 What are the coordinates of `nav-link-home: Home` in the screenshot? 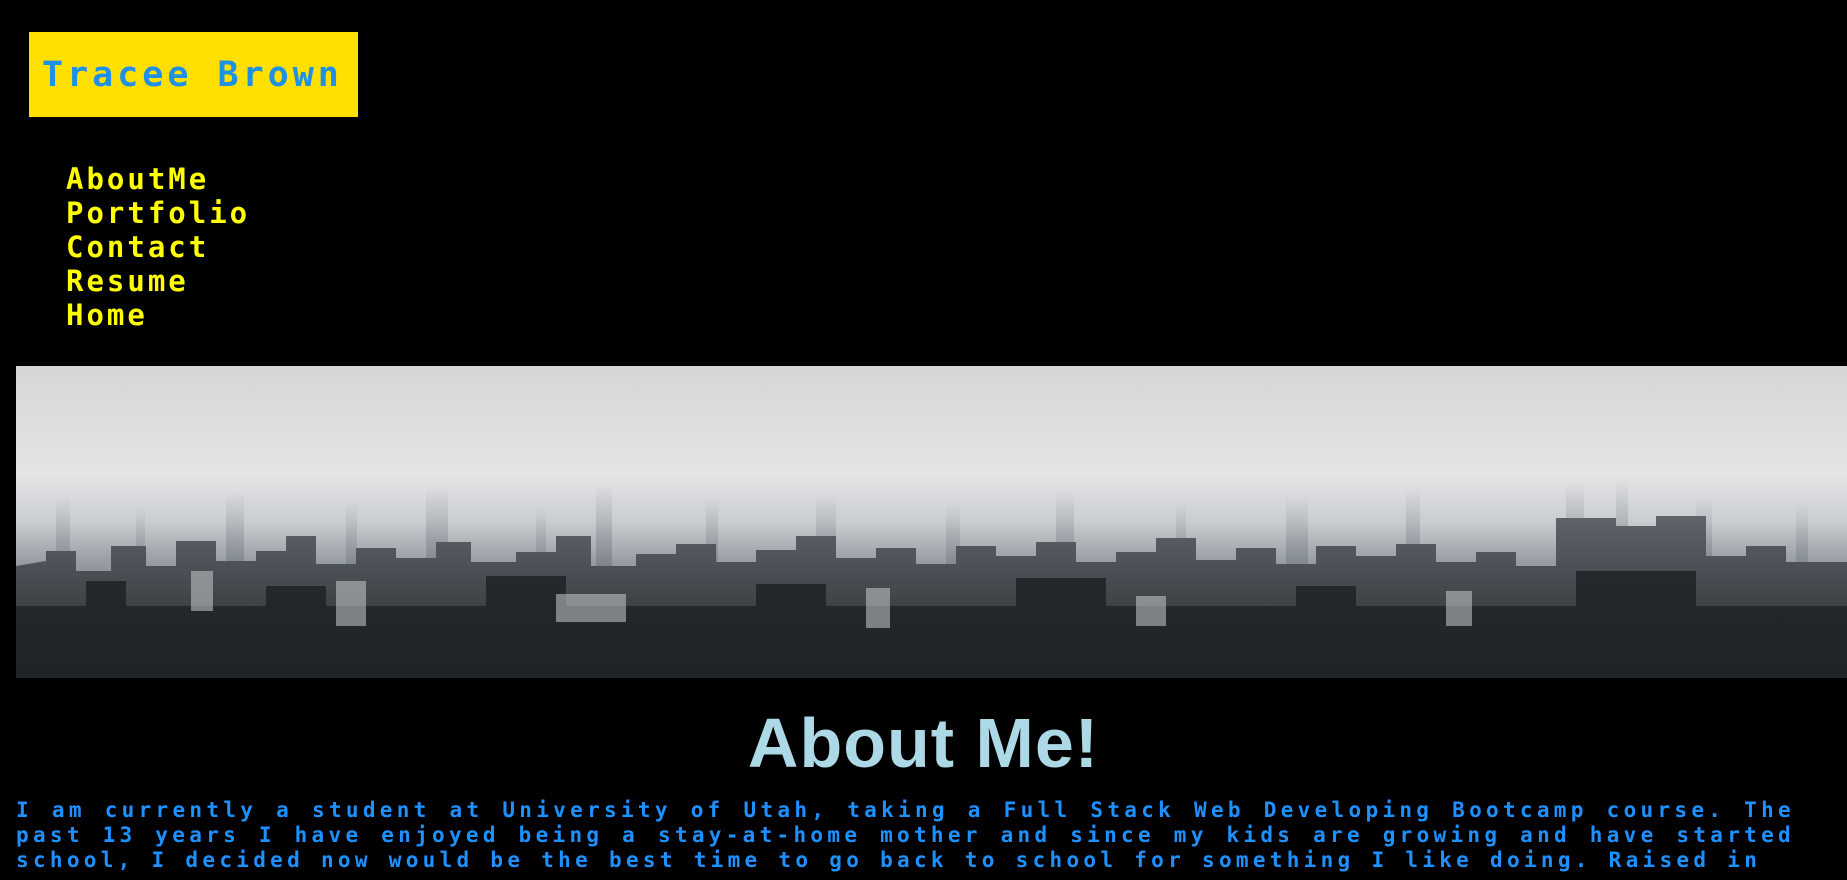 It's located at (158, 315).